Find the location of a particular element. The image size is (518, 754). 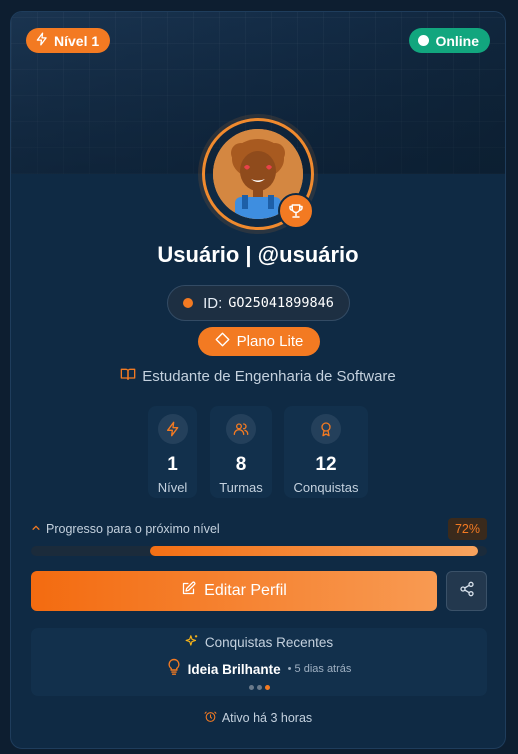

course-line: Estudante de Engenharia de Software is located at coordinates (258, 376).